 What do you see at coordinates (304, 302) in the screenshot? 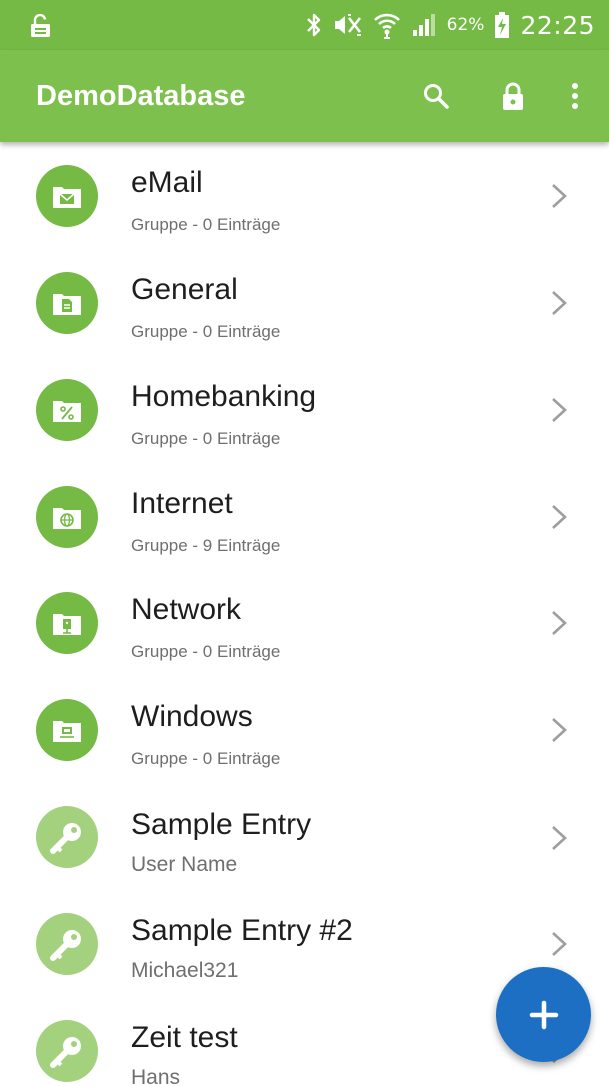
I see `list-item-general: General Gruppe - 0 Einträge` at bounding box center [304, 302].